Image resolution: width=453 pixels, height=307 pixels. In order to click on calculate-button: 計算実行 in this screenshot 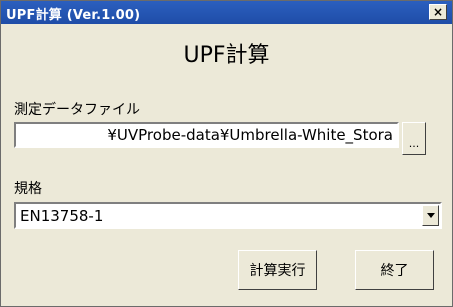, I will do `click(277, 270)`.